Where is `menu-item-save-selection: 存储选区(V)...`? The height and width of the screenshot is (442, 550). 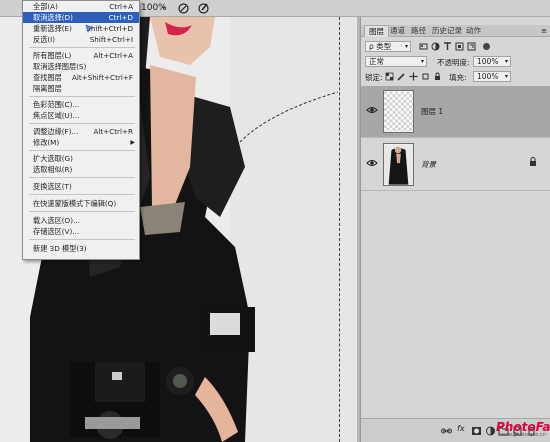
menu-item-save-selection: 存储选区(V)... is located at coordinates (81, 231).